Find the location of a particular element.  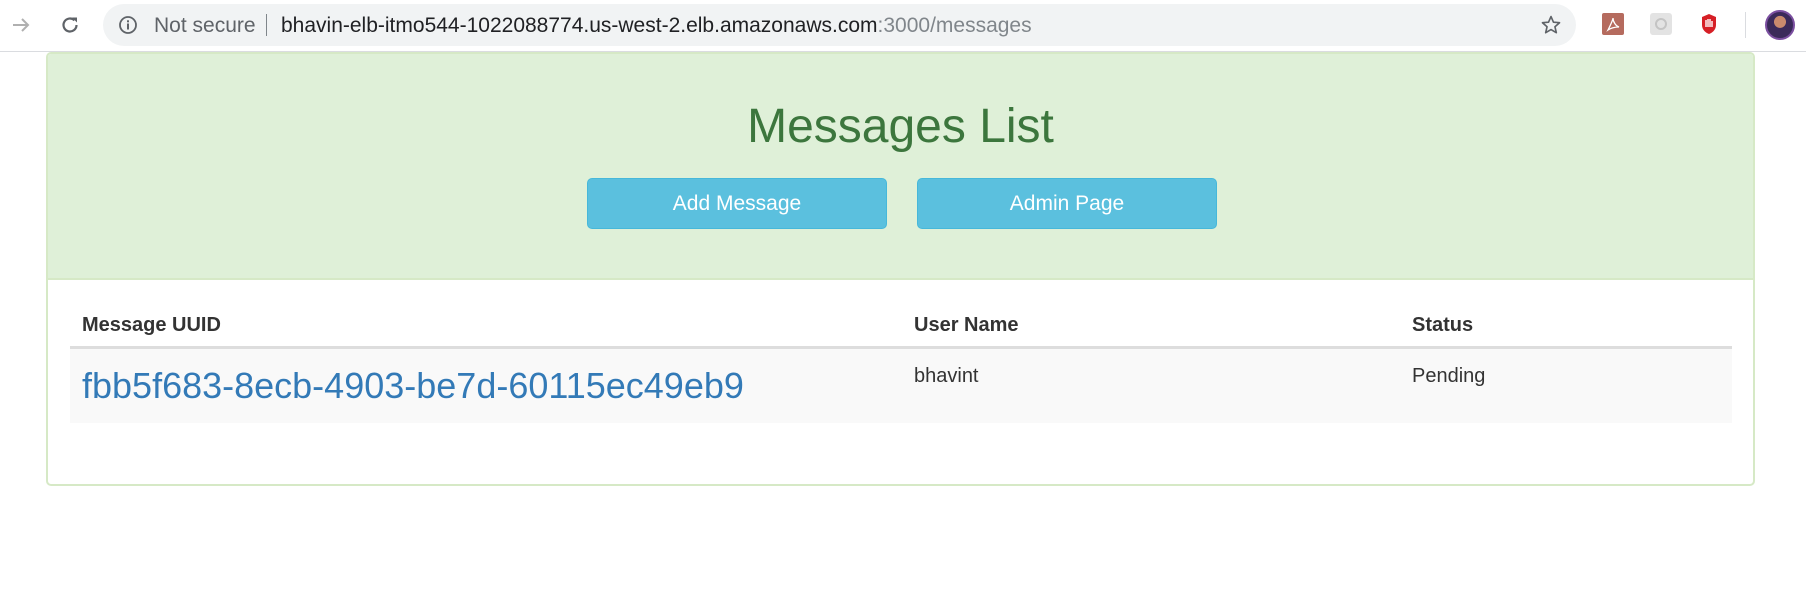

hand-glyph-icon is located at coordinates (1709, 24).